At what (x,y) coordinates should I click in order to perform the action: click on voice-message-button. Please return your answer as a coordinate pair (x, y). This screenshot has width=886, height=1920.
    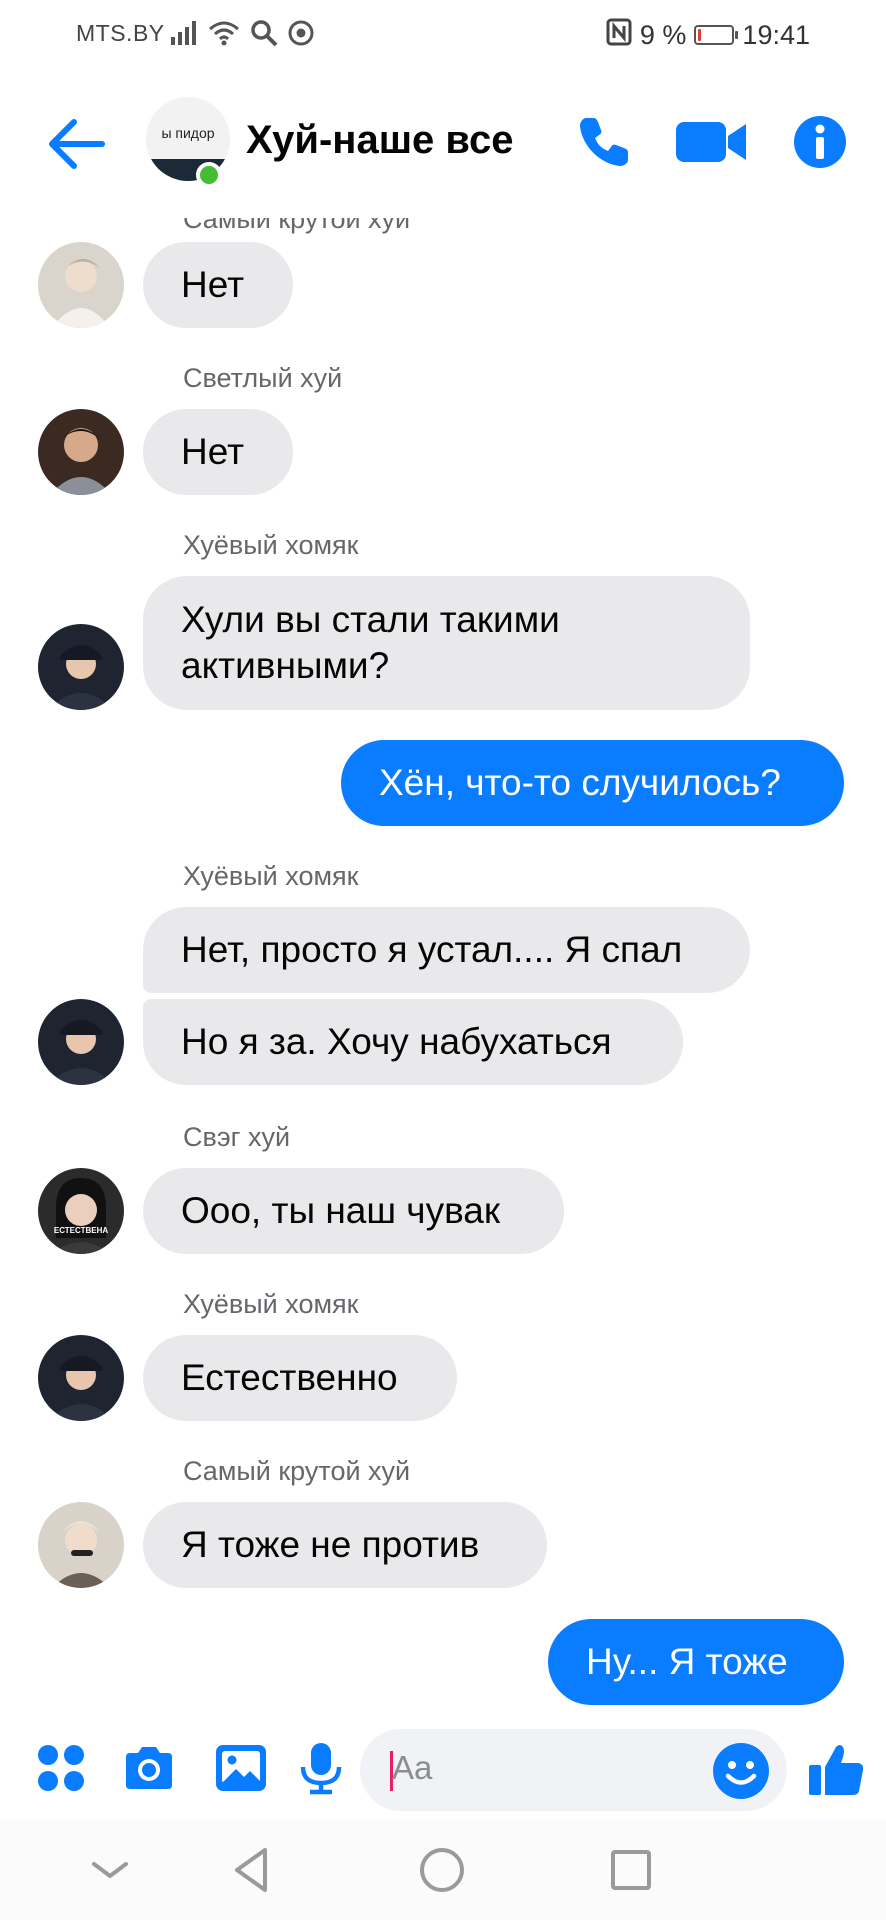
    Looking at the image, I should click on (321, 1768).